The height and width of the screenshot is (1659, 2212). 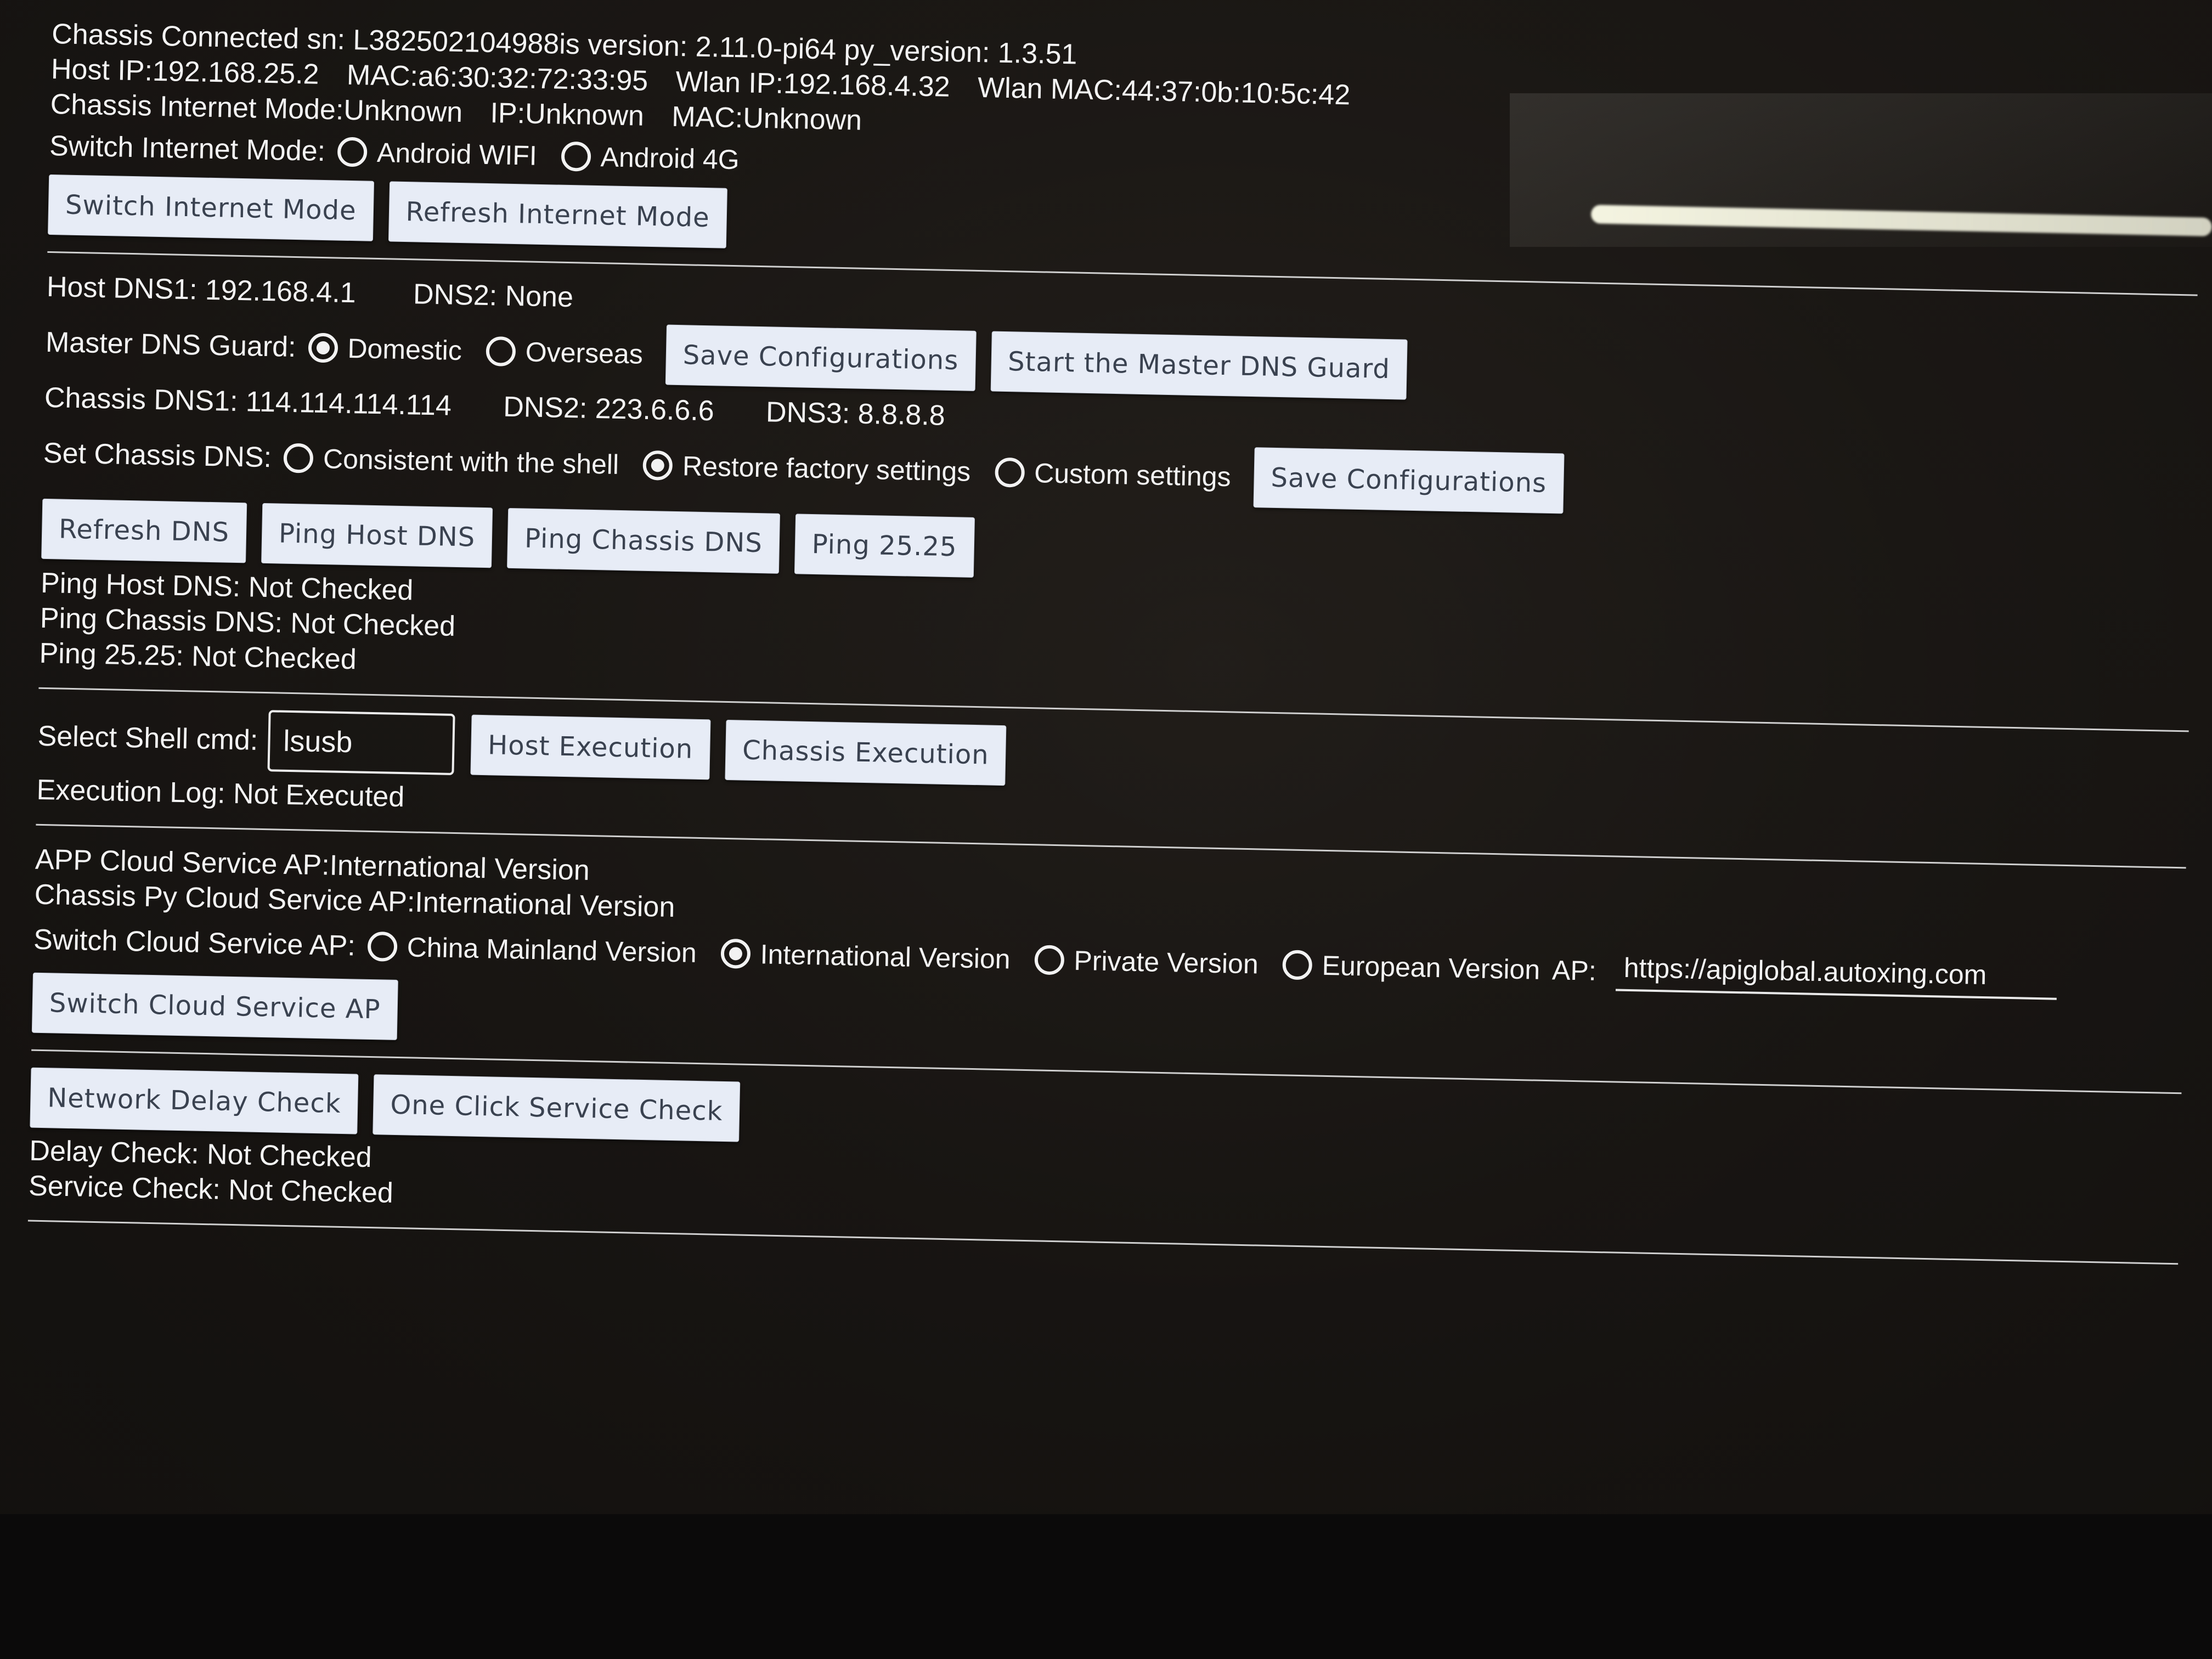 I want to click on monitor-bezel, so click(x=1106, y=1586).